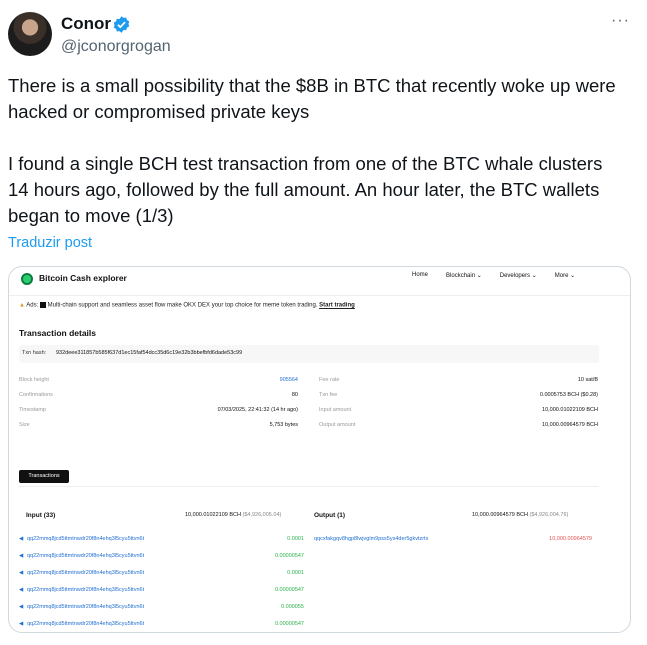 Image resolution: width=647 pixels, height=645 pixels. Describe the element at coordinates (464, 276) in the screenshot. I see `nav-blockchain: Blockchain ⌄` at that location.